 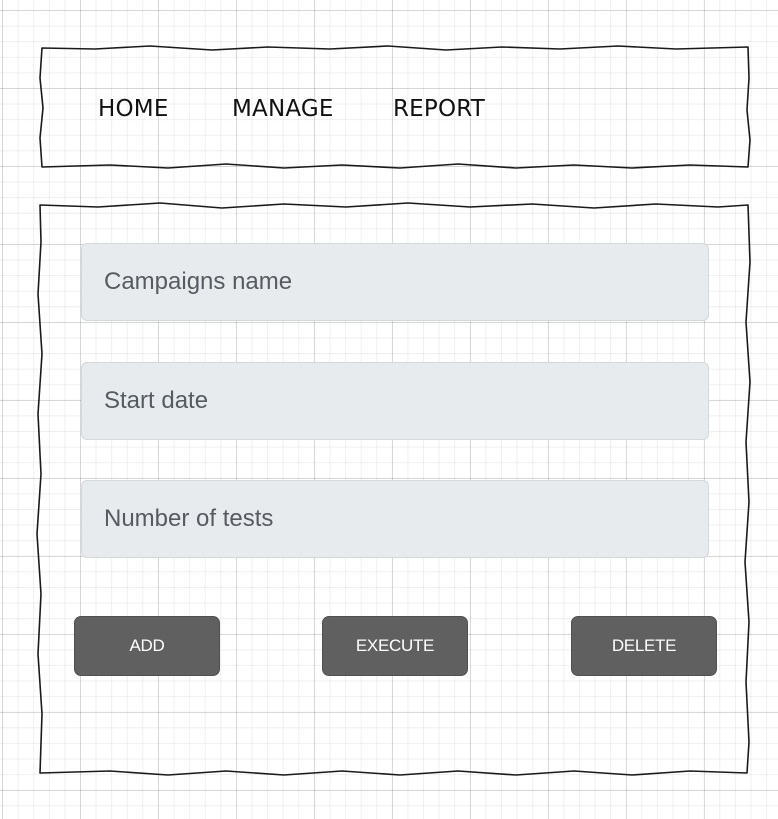 What do you see at coordinates (644, 646) in the screenshot?
I see `delete-button: DELETE` at bounding box center [644, 646].